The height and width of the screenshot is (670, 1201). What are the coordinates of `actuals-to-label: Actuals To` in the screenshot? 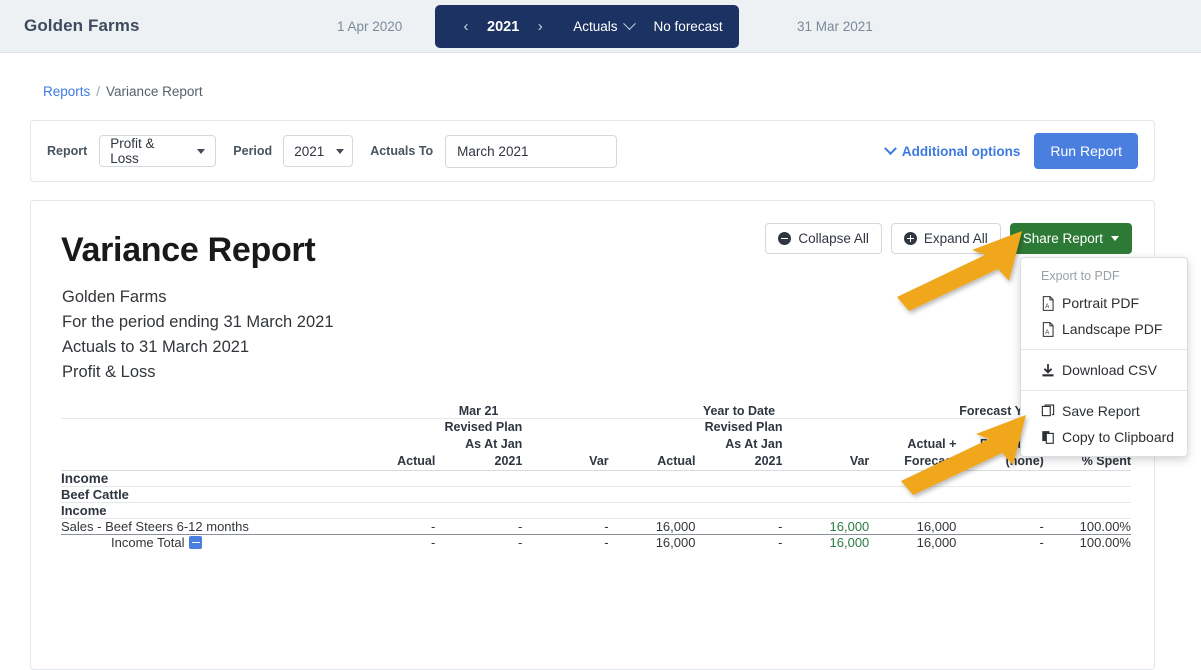 It's located at (402, 151).